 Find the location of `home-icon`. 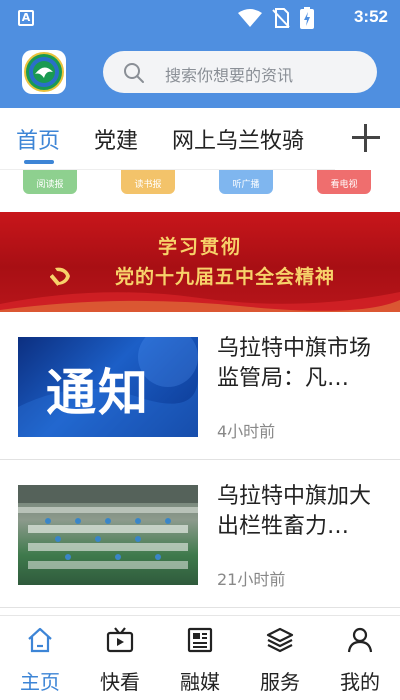

home-icon is located at coordinates (40, 640).